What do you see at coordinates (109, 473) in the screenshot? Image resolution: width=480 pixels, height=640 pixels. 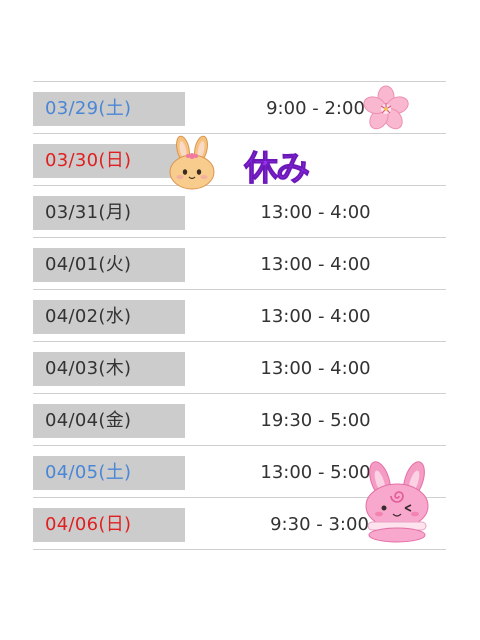 I see `date-cell: 04/05(土)` at bounding box center [109, 473].